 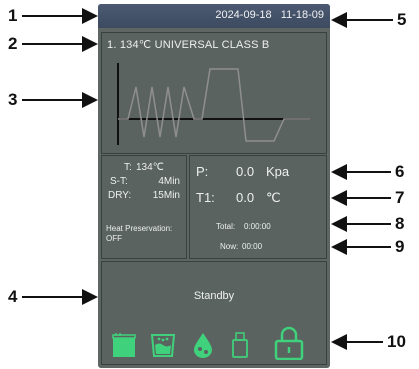 I want to click on temperature-value: 0.0, so click(x=245, y=197).